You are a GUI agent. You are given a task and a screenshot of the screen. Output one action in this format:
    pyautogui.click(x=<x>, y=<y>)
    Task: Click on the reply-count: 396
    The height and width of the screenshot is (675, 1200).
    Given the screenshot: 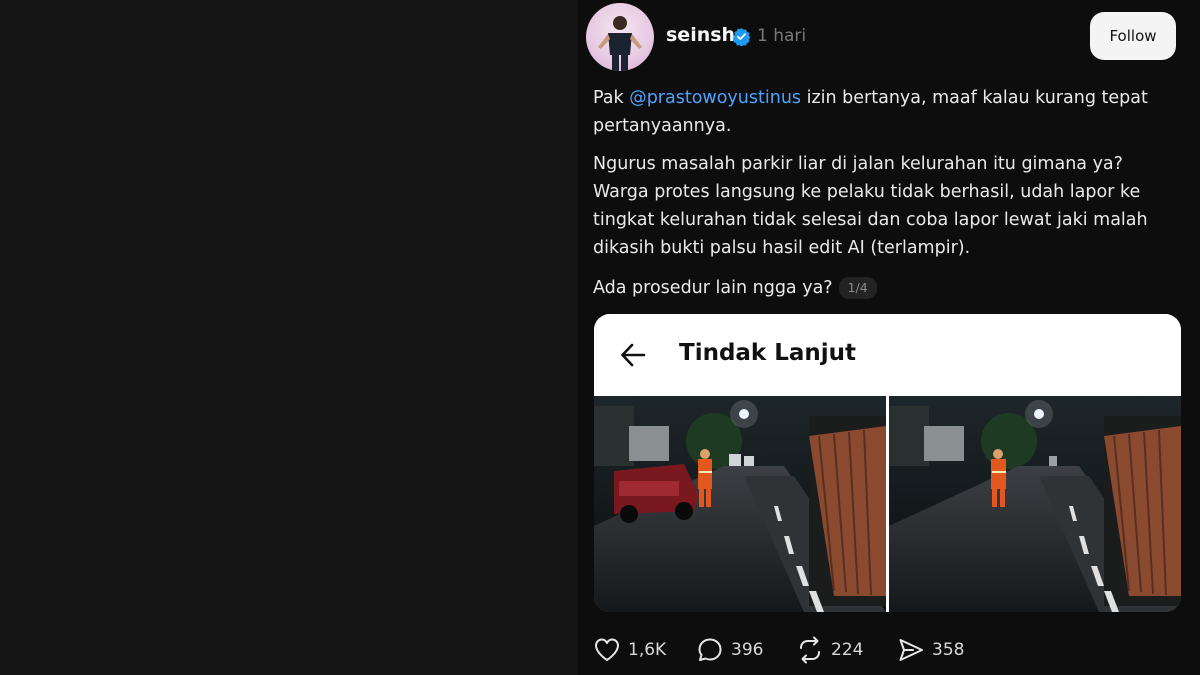 What is the action you would take?
    pyautogui.click(x=747, y=650)
    